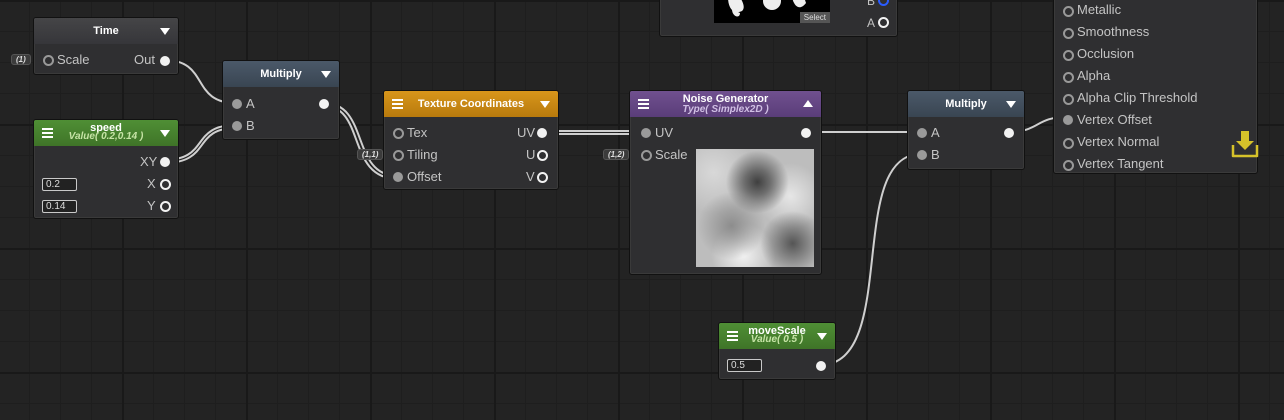  Describe the element at coordinates (165, 206) in the screenshot. I see `port-y-out` at that location.